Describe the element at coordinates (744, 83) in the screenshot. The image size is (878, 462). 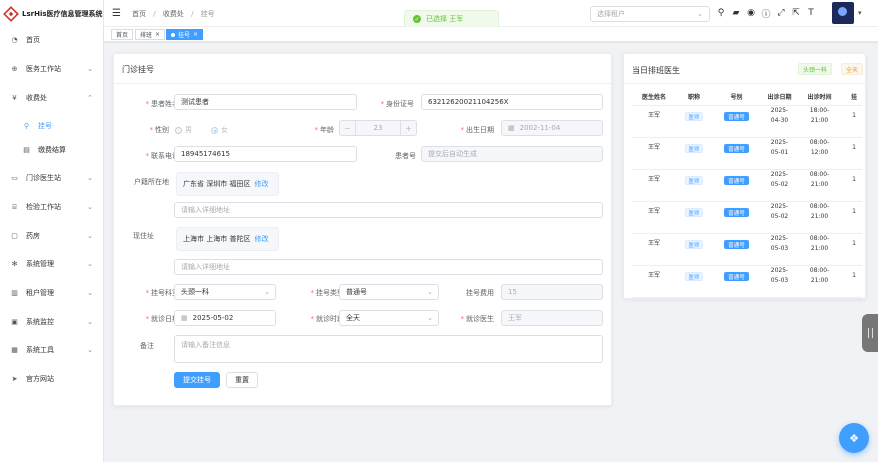
I see `divider` at that location.